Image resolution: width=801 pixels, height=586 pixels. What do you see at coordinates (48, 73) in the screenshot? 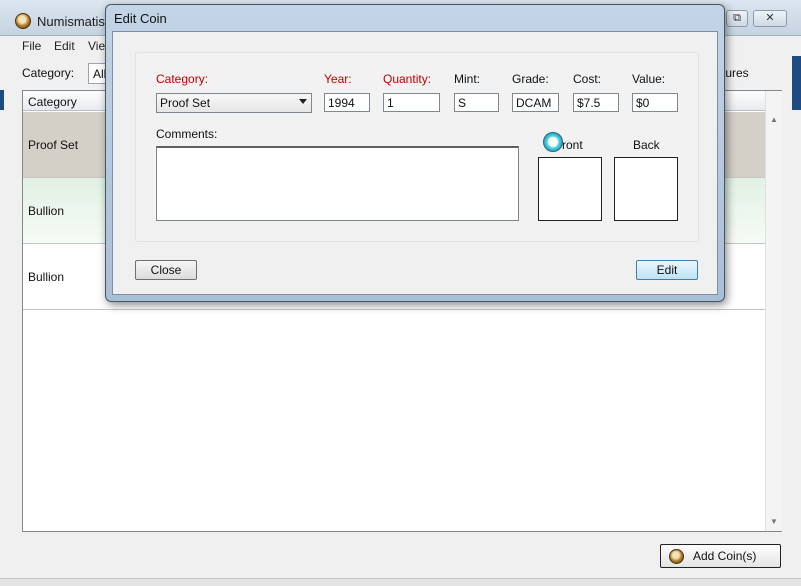
I see `category-filter-label: Category:` at bounding box center [48, 73].